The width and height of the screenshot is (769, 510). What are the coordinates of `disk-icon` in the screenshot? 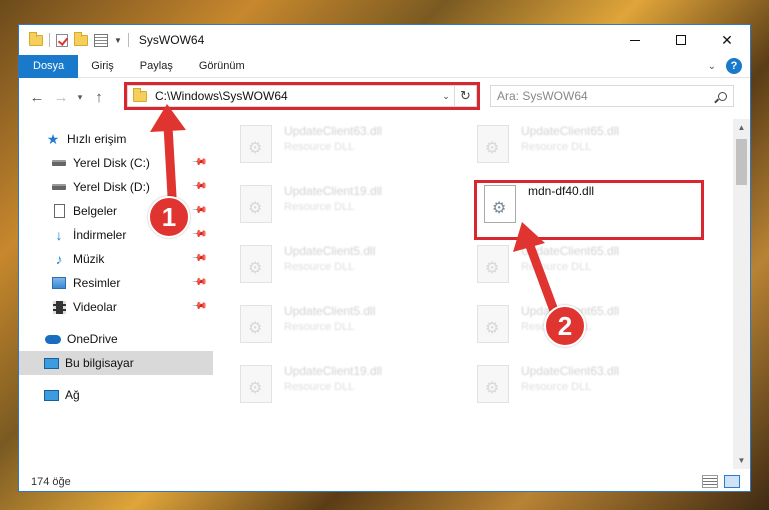 It's located at (59, 163).